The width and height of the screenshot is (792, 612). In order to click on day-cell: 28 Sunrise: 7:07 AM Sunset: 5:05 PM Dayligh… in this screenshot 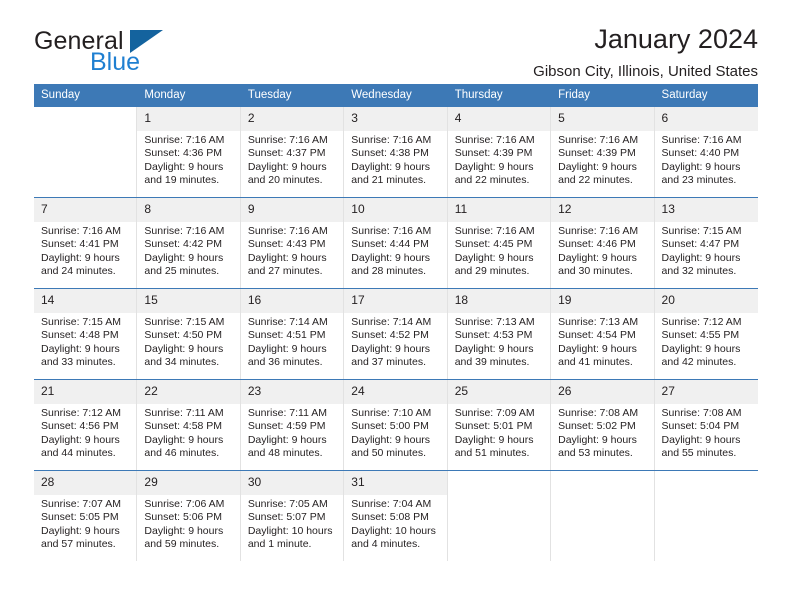, I will do `click(86, 516)`.